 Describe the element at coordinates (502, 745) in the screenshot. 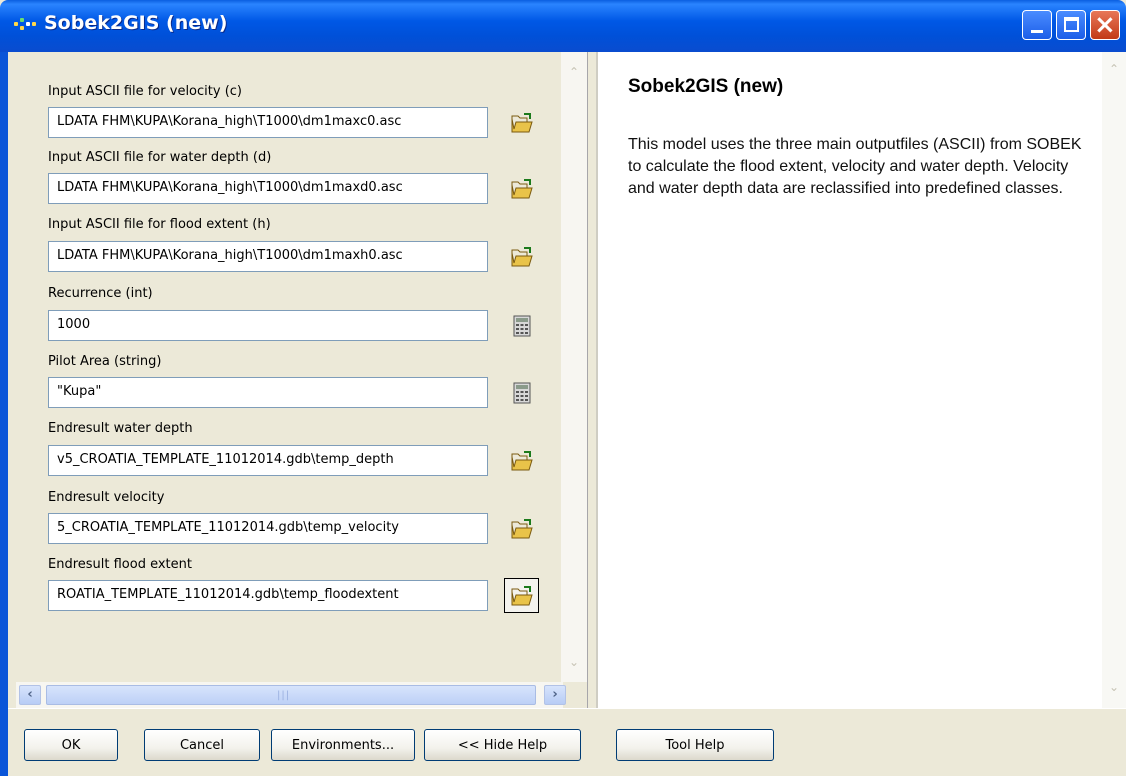

I see `hide-help-button: << Hide Help` at that location.